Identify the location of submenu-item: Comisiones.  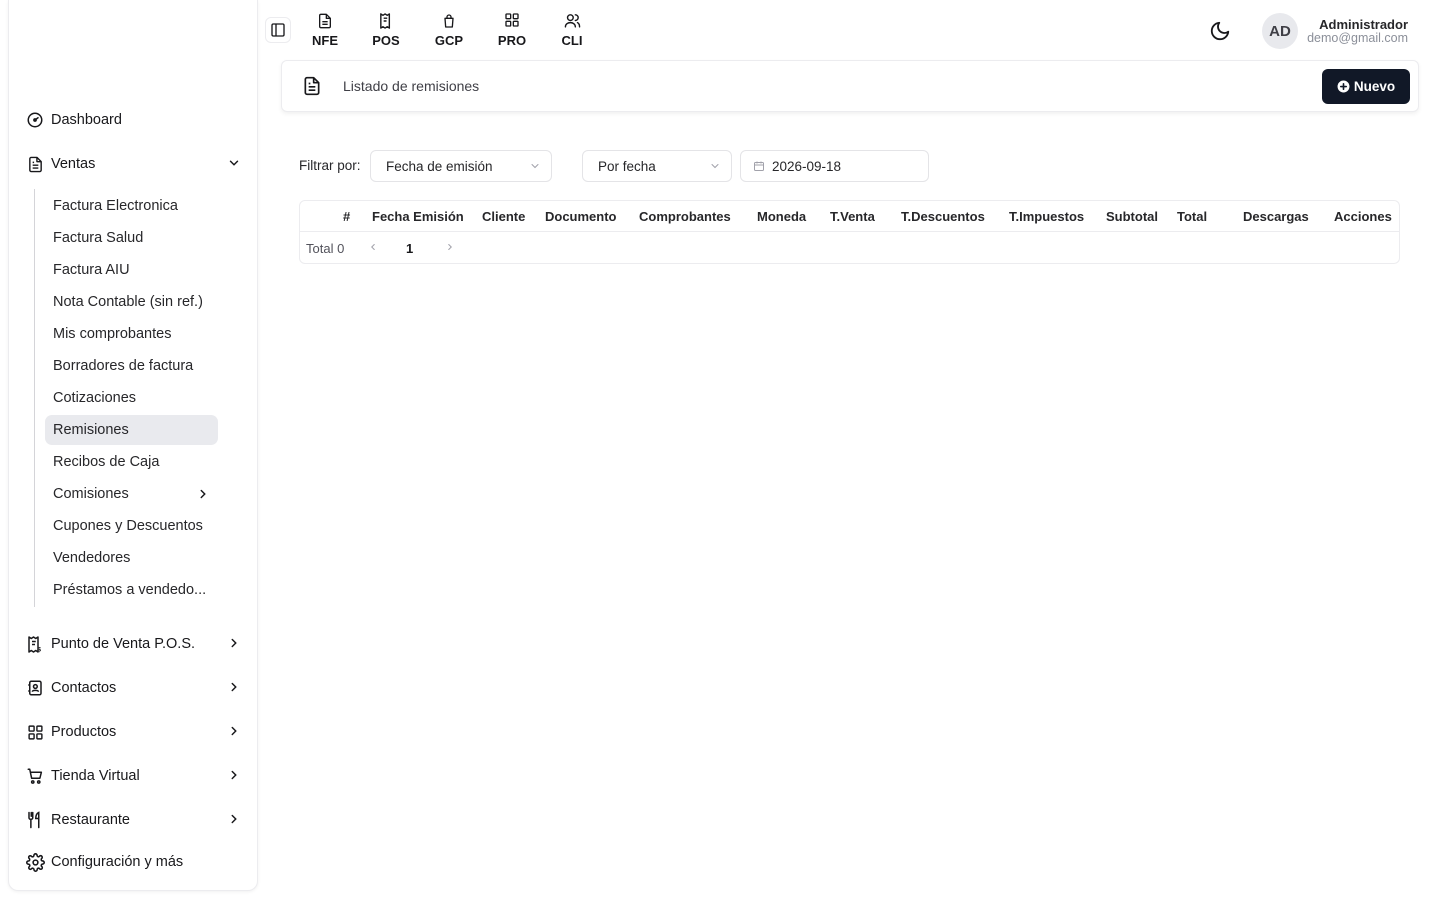
(131, 494).